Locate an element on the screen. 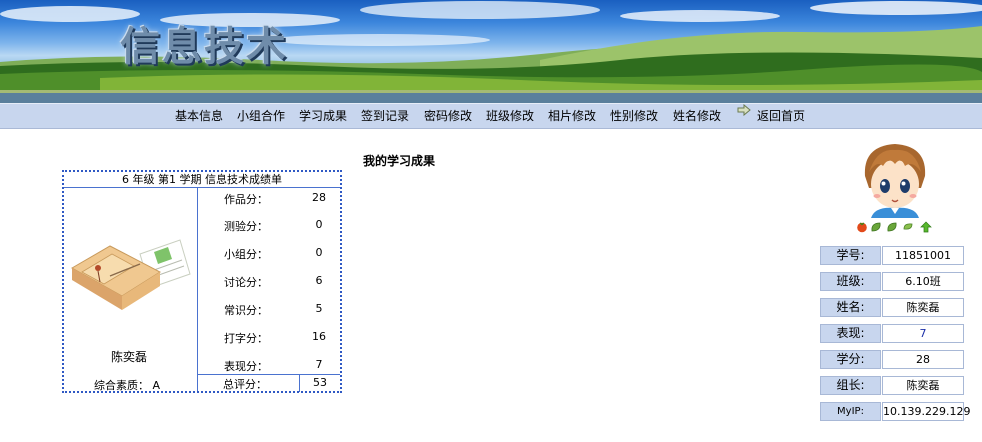 The image size is (982, 442). score-label-knowledge: 常识分： is located at coordinates (246, 310).